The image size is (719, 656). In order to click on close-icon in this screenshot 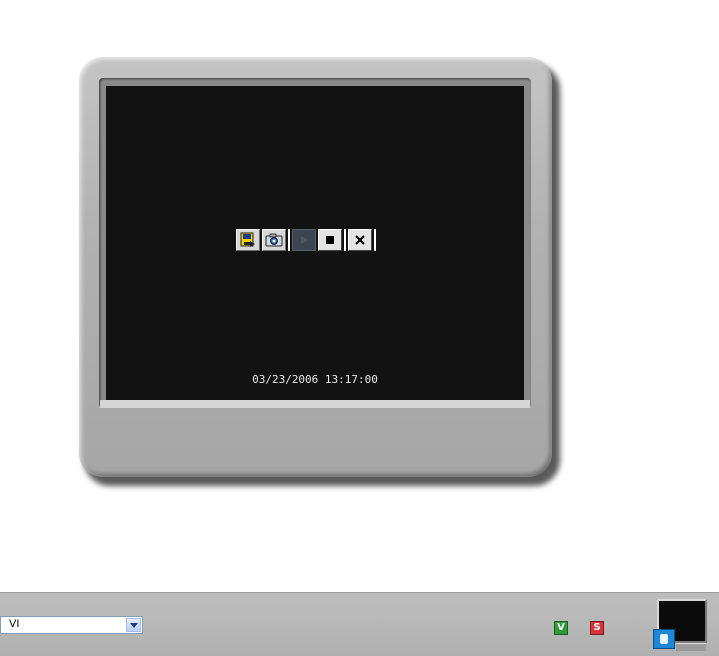, I will do `click(360, 240)`.